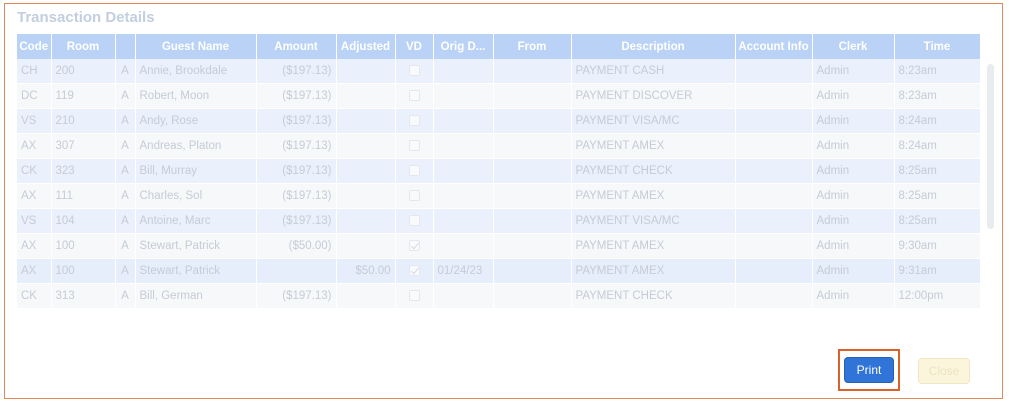  I want to click on cell-room: 323, so click(83, 171).